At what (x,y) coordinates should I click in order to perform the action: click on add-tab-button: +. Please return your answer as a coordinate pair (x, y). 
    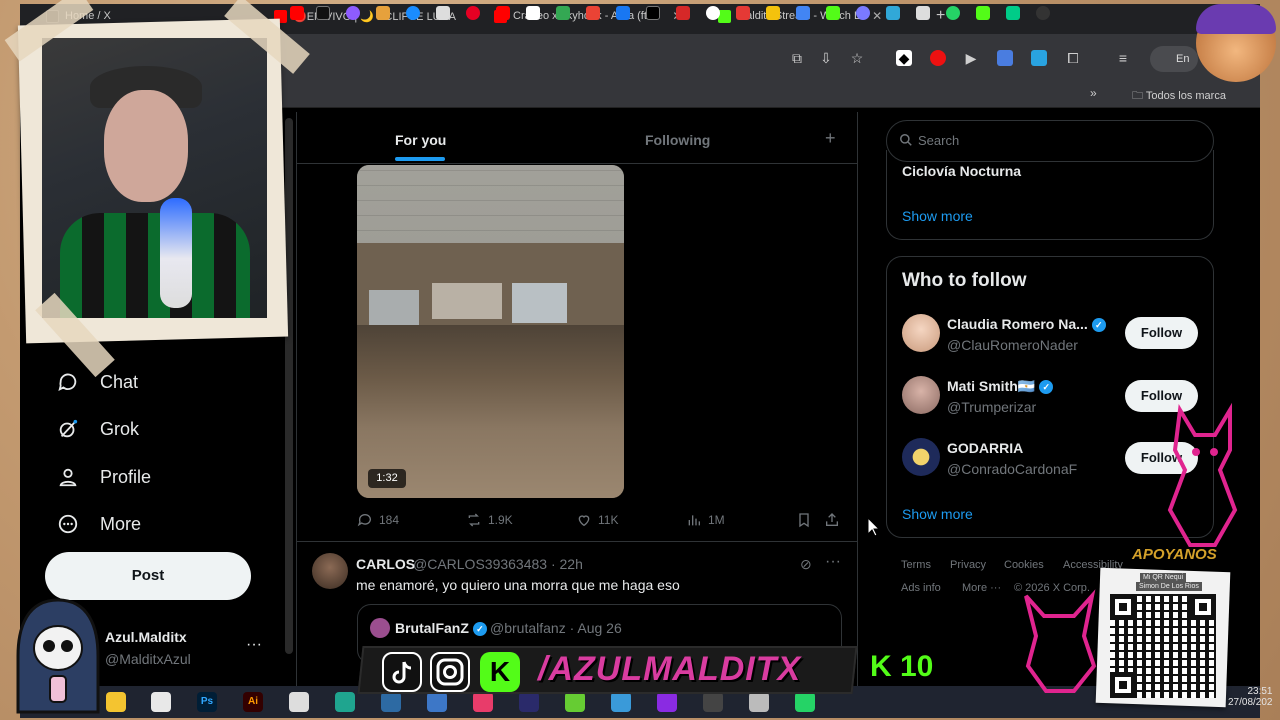
    Looking at the image, I should click on (830, 138).